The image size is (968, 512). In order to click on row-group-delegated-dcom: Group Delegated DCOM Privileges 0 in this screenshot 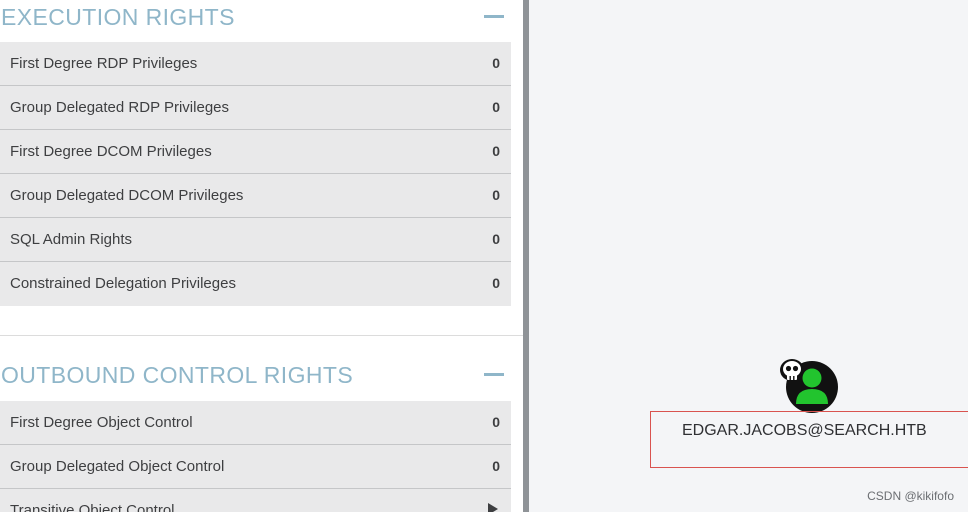, I will do `click(255, 196)`.